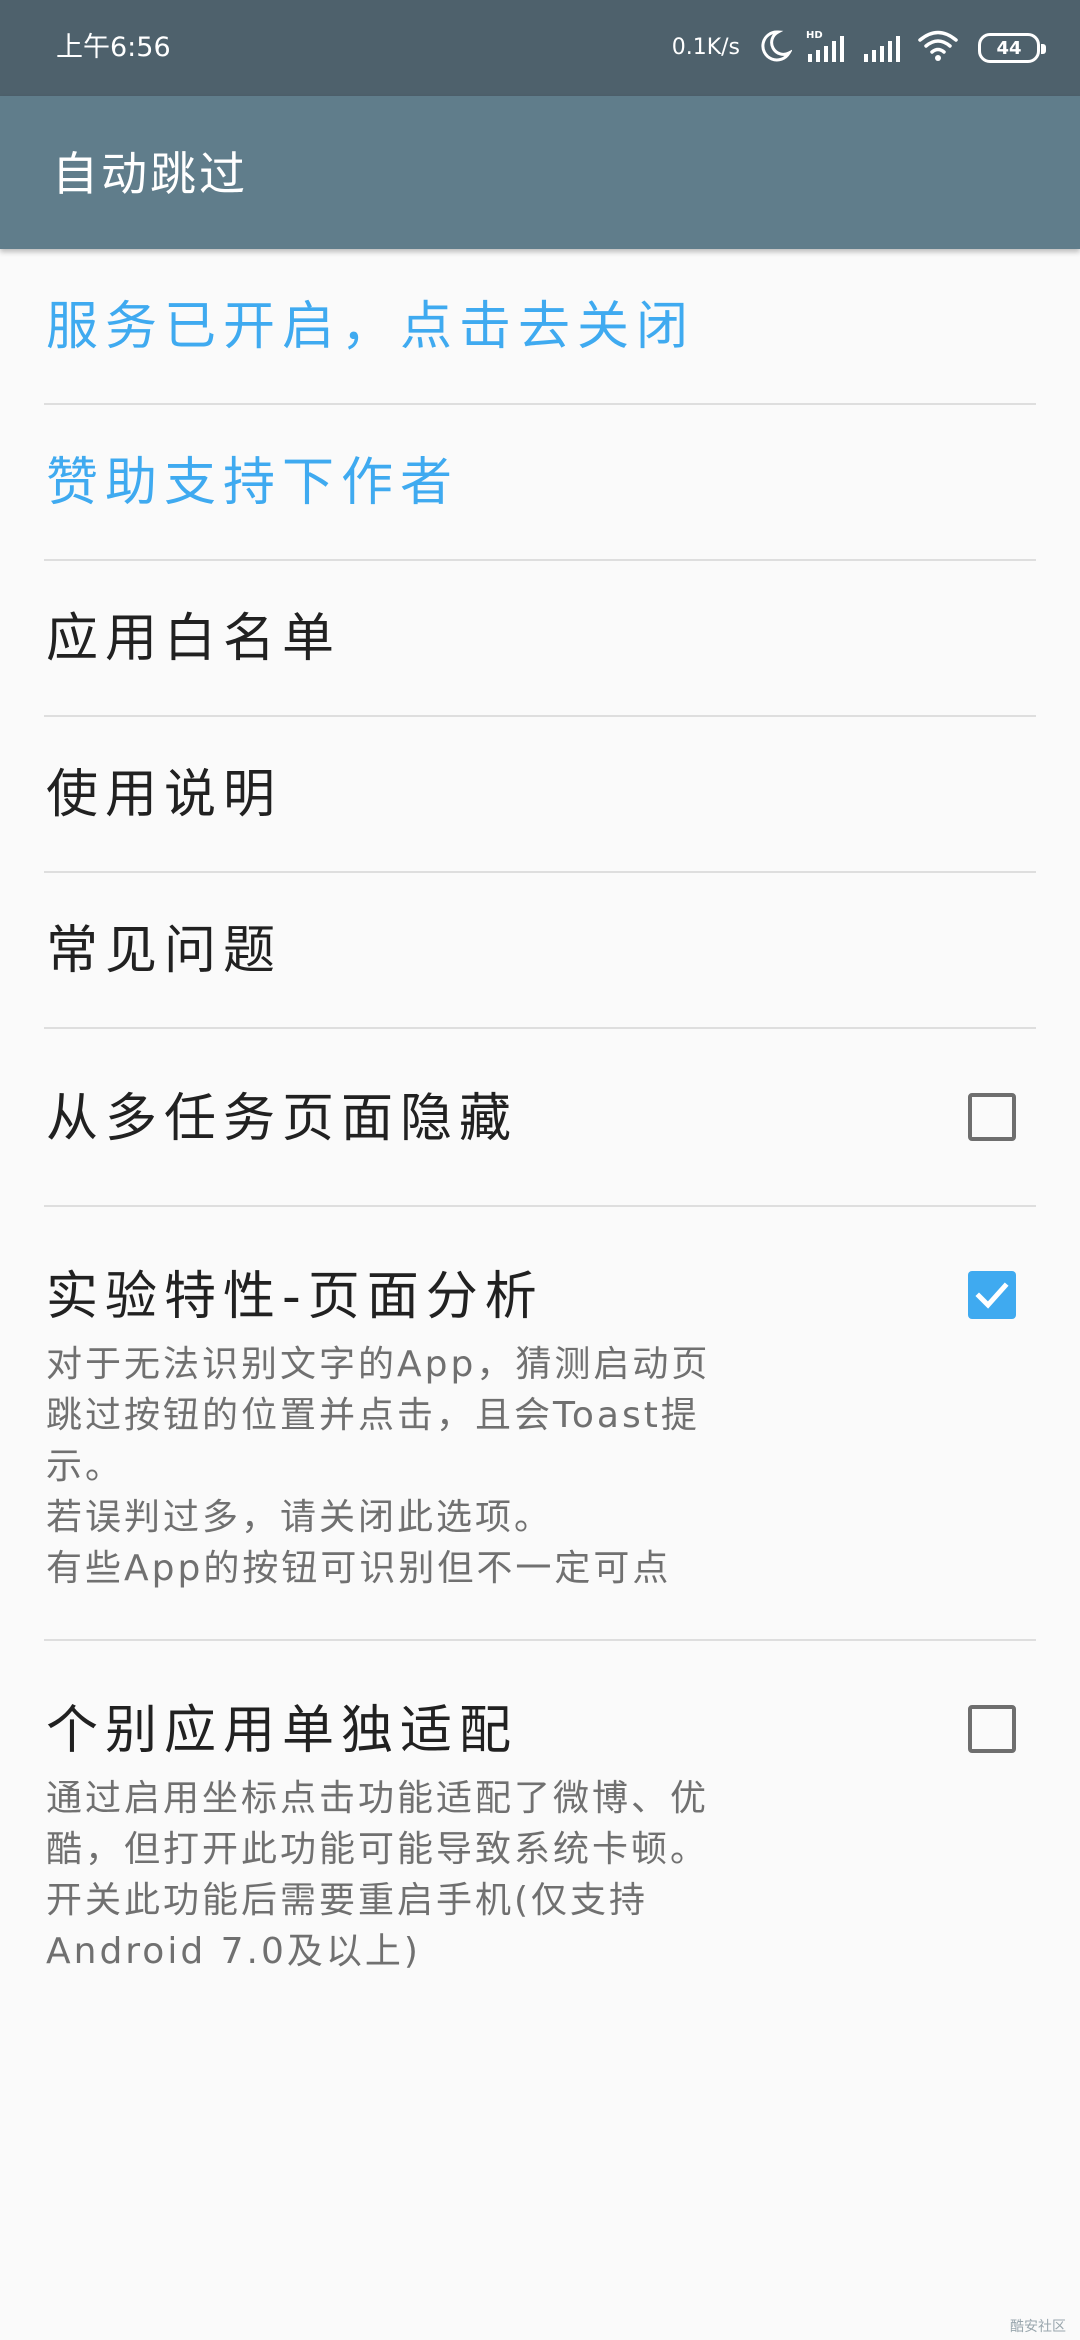  Describe the element at coordinates (540, 483) in the screenshot. I see `donate-item: 赞助支持下作者` at that location.